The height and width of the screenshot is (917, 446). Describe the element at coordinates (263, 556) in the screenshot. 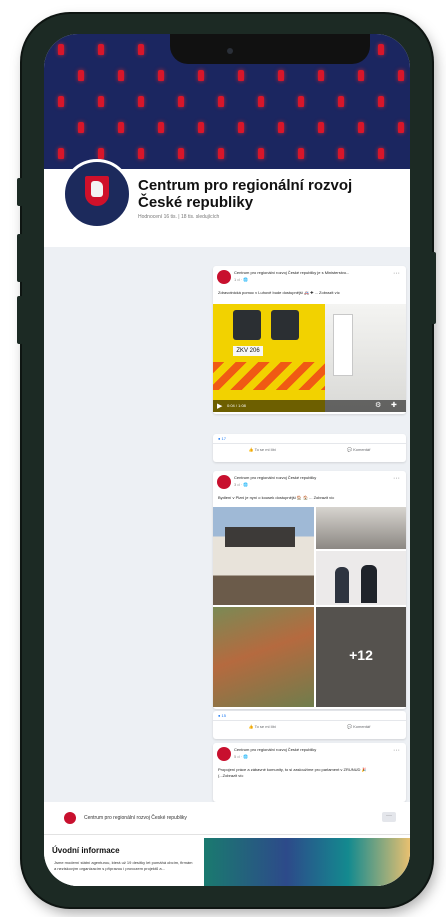

I see `building-photo` at that location.